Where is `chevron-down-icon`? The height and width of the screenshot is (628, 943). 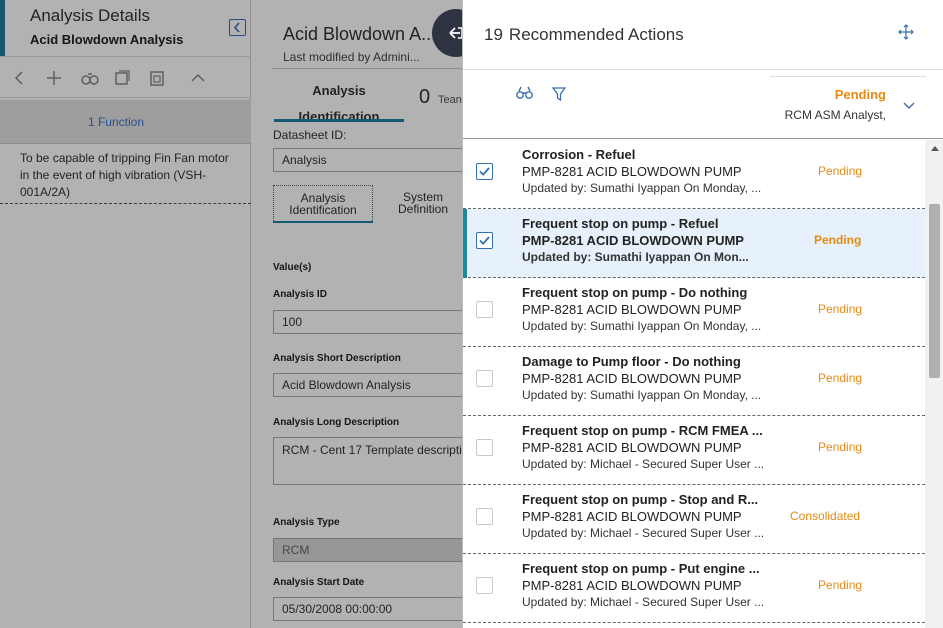 chevron-down-icon is located at coordinates (909, 107).